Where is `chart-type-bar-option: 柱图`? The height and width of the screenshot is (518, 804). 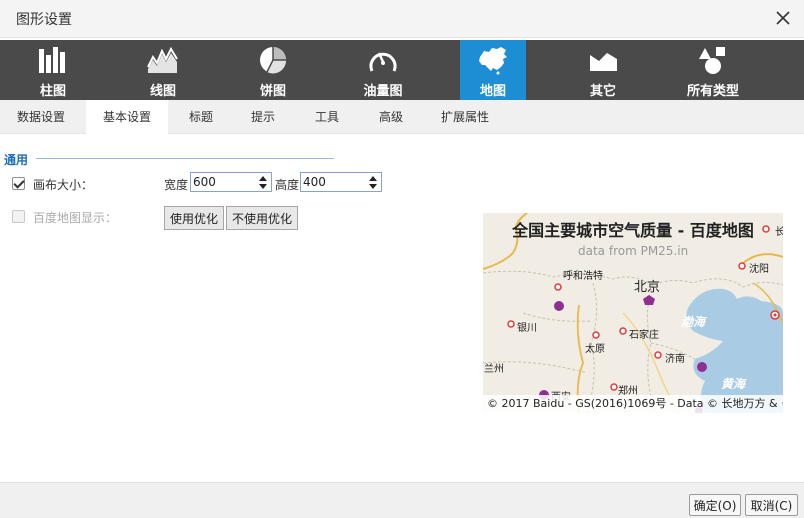
chart-type-bar-option: 柱图 is located at coordinates (53, 70).